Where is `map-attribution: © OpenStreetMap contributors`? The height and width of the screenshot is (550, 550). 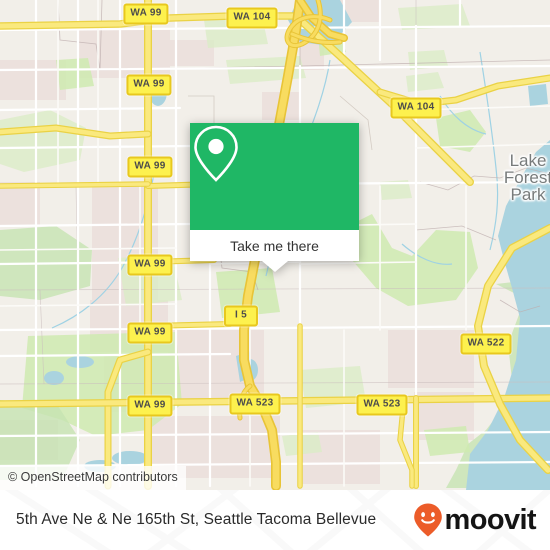 map-attribution: © OpenStreetMap contributors is located at coordinates (93, 478).